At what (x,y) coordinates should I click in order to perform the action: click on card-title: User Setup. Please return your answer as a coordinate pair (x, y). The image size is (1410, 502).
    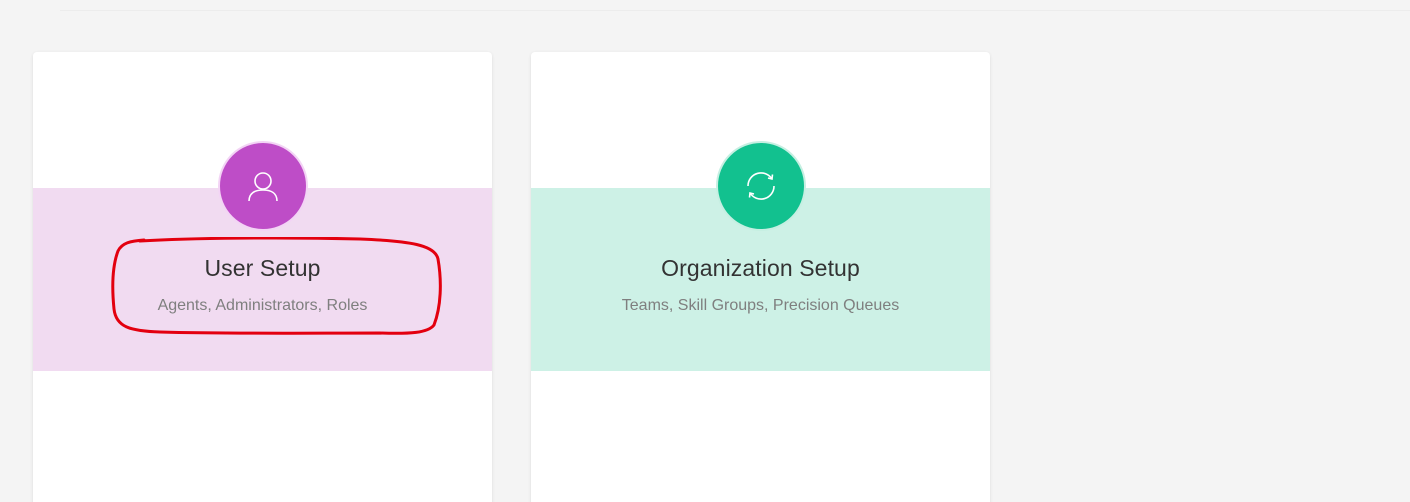
    Looking at the image, I should click on (262, 268).